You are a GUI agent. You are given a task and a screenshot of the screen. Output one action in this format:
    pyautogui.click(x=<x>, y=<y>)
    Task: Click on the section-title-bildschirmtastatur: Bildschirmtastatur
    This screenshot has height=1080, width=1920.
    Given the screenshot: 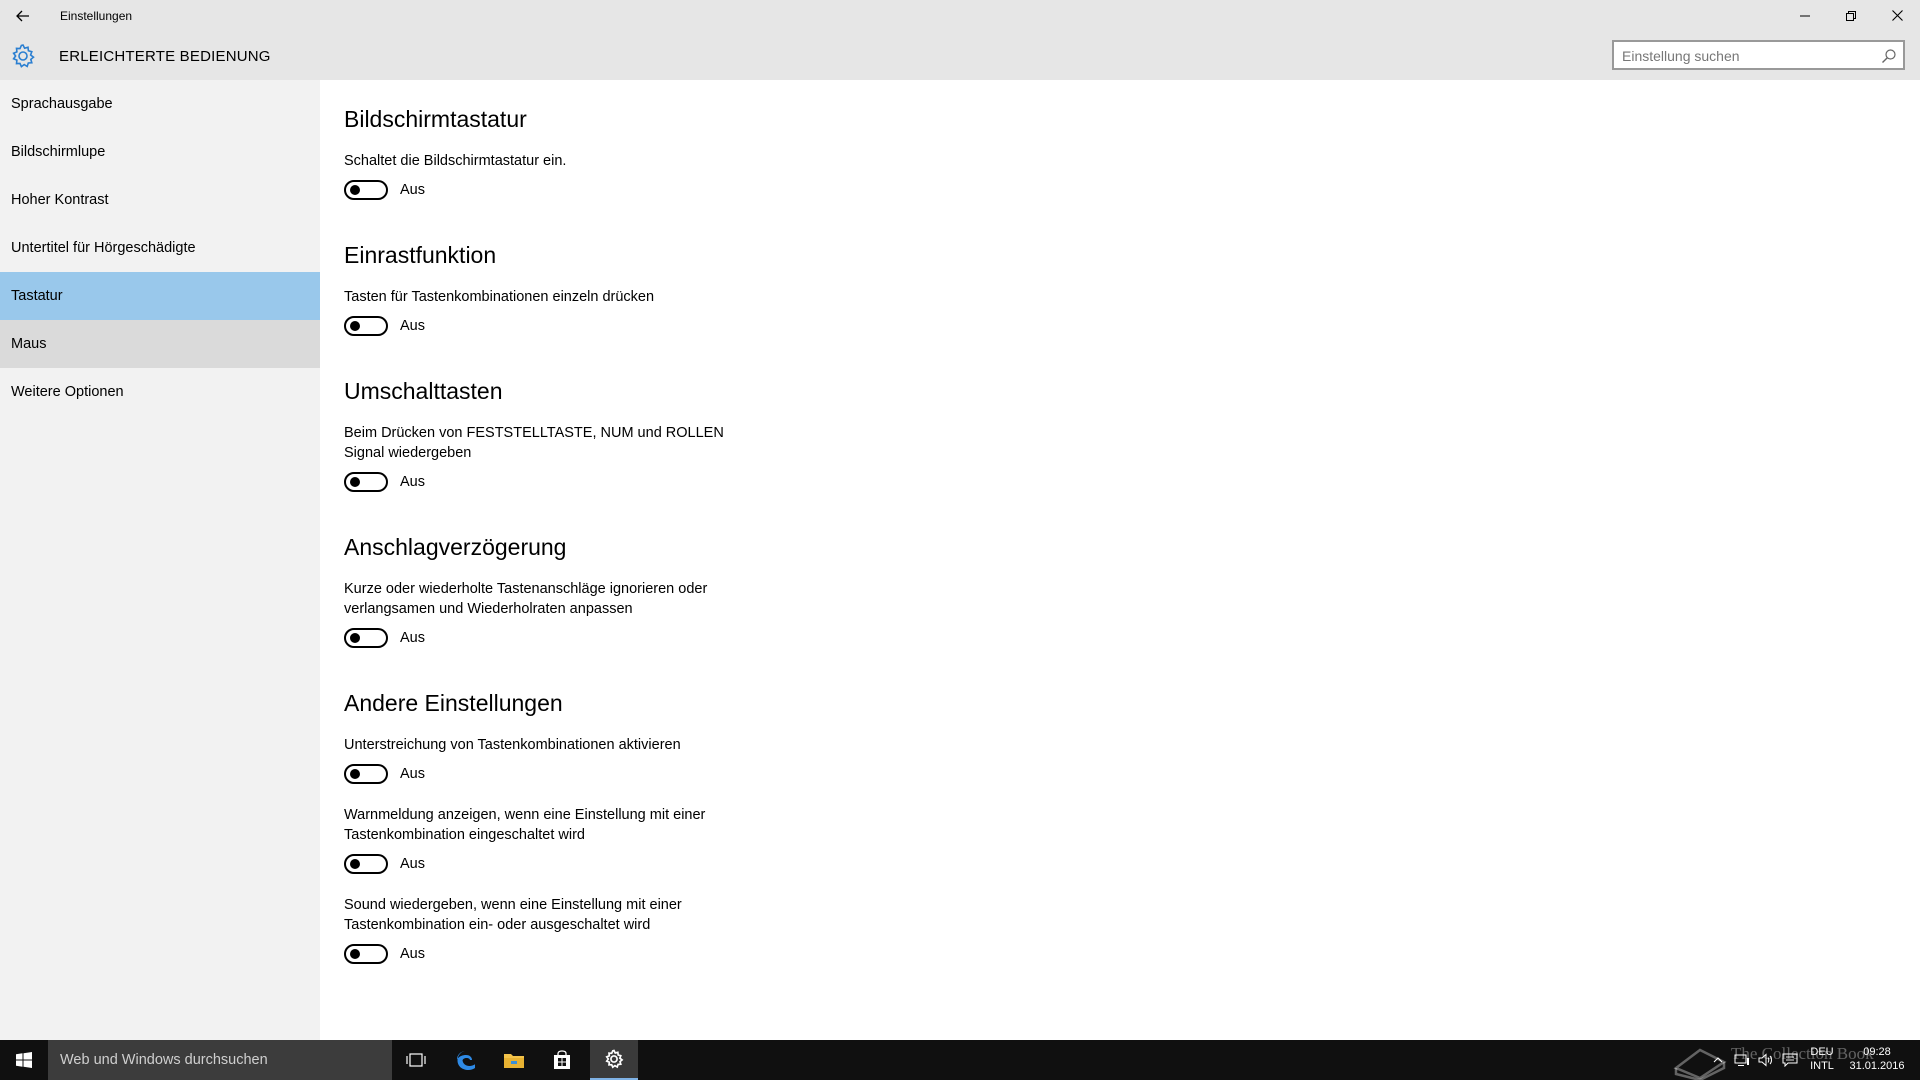 What is the action you would take?
    pyautogui.click(x=435, y=119)
    